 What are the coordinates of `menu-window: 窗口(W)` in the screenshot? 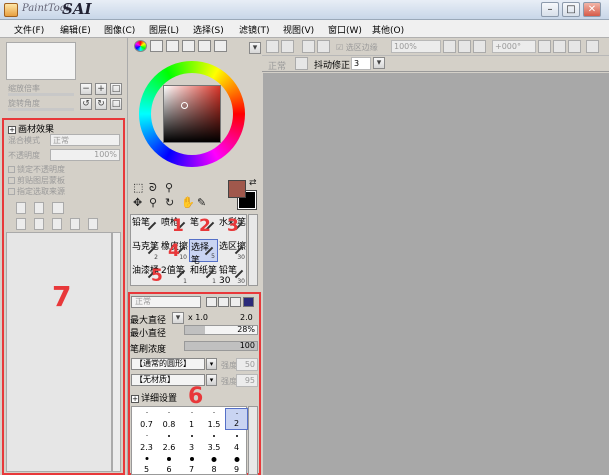 It's located at (345, 29).